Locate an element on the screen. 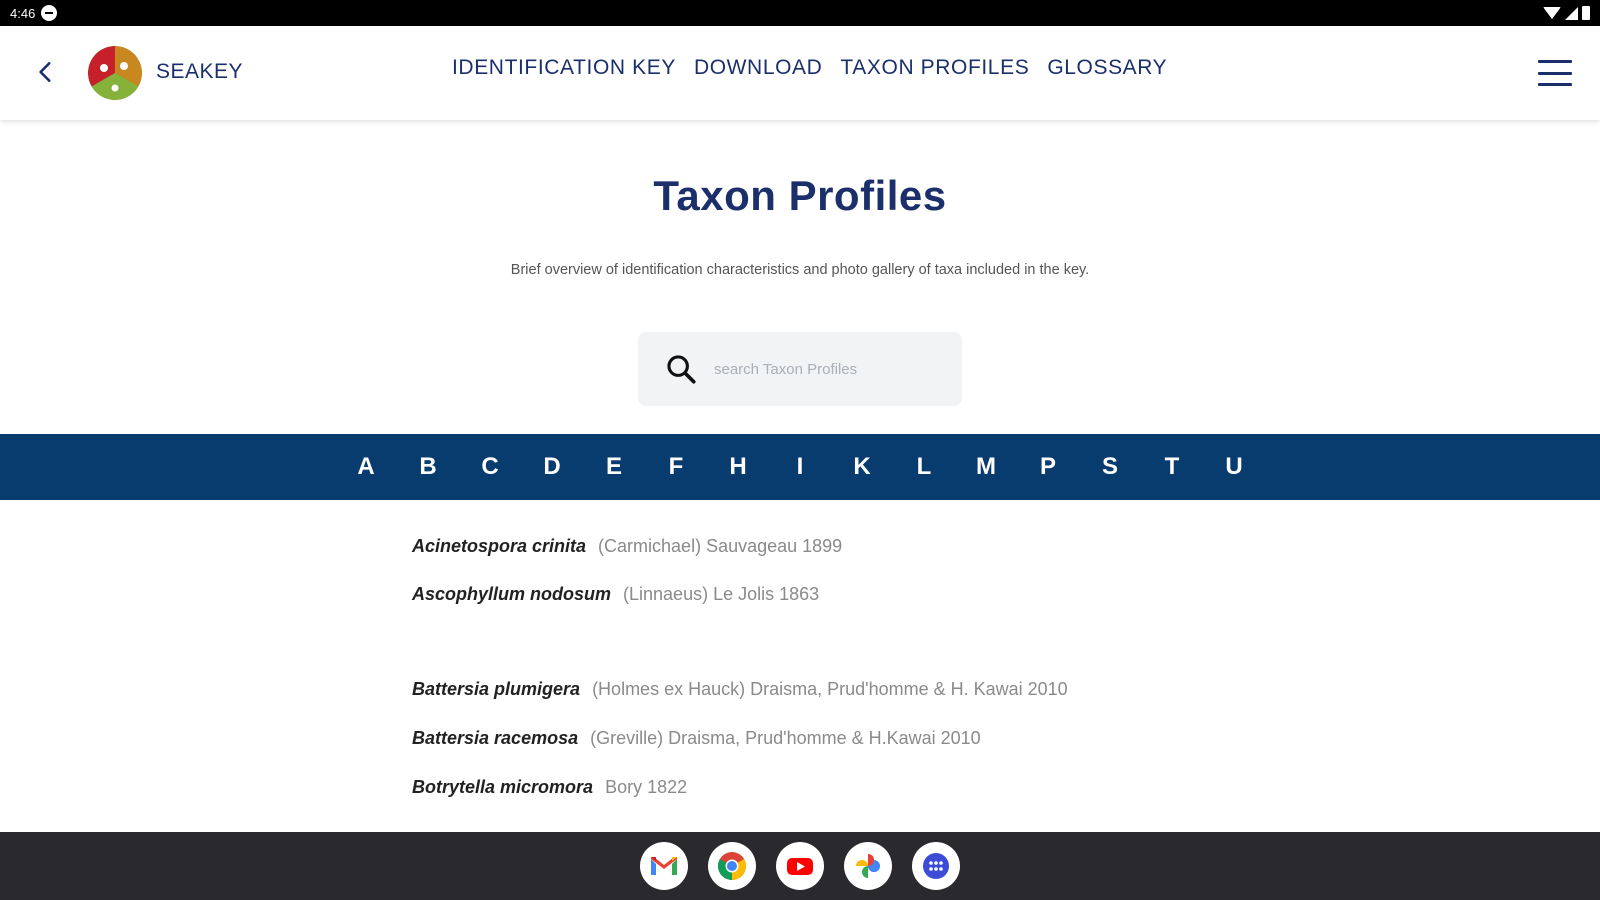  gmail-icon is located at coordinates (664, 866).